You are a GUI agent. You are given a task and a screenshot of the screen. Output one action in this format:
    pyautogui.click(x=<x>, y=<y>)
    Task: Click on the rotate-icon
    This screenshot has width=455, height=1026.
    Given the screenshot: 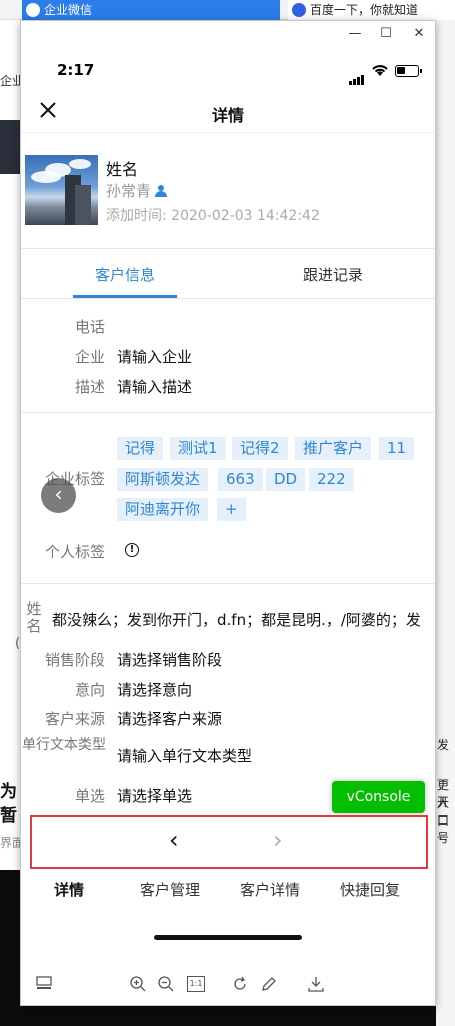 What is the action you would take?
    pyautogui.click(x=240, y=984)
    